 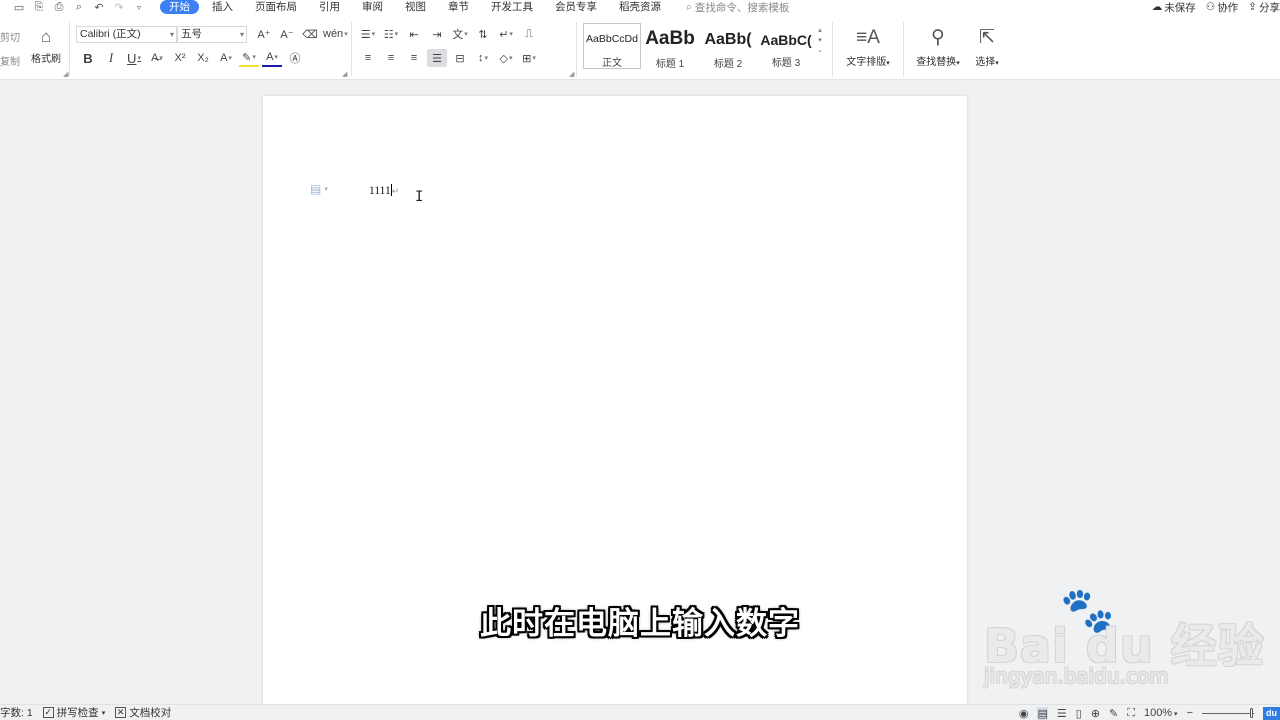 What do you see at coordinates (329, 7) in the screenshot?
I see `tab-references: 引用` at bounding box center [329, 7].